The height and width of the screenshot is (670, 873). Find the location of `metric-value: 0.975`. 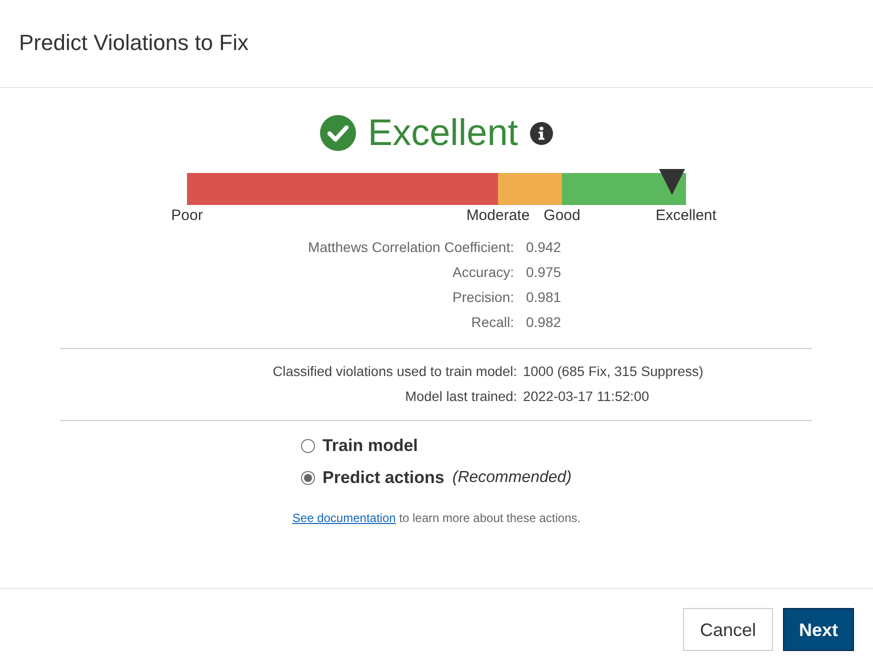

metric-value: 0.975 is located at coordinates (544, 272).